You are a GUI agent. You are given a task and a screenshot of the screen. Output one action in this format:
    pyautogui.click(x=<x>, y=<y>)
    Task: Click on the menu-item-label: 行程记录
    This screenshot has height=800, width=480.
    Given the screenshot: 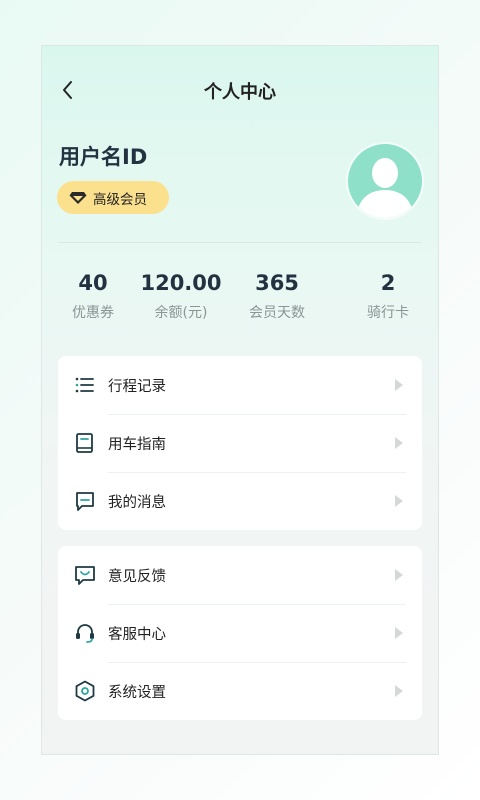 What is the action you would take?
    pyautogui.click(x=137, y=387)
    